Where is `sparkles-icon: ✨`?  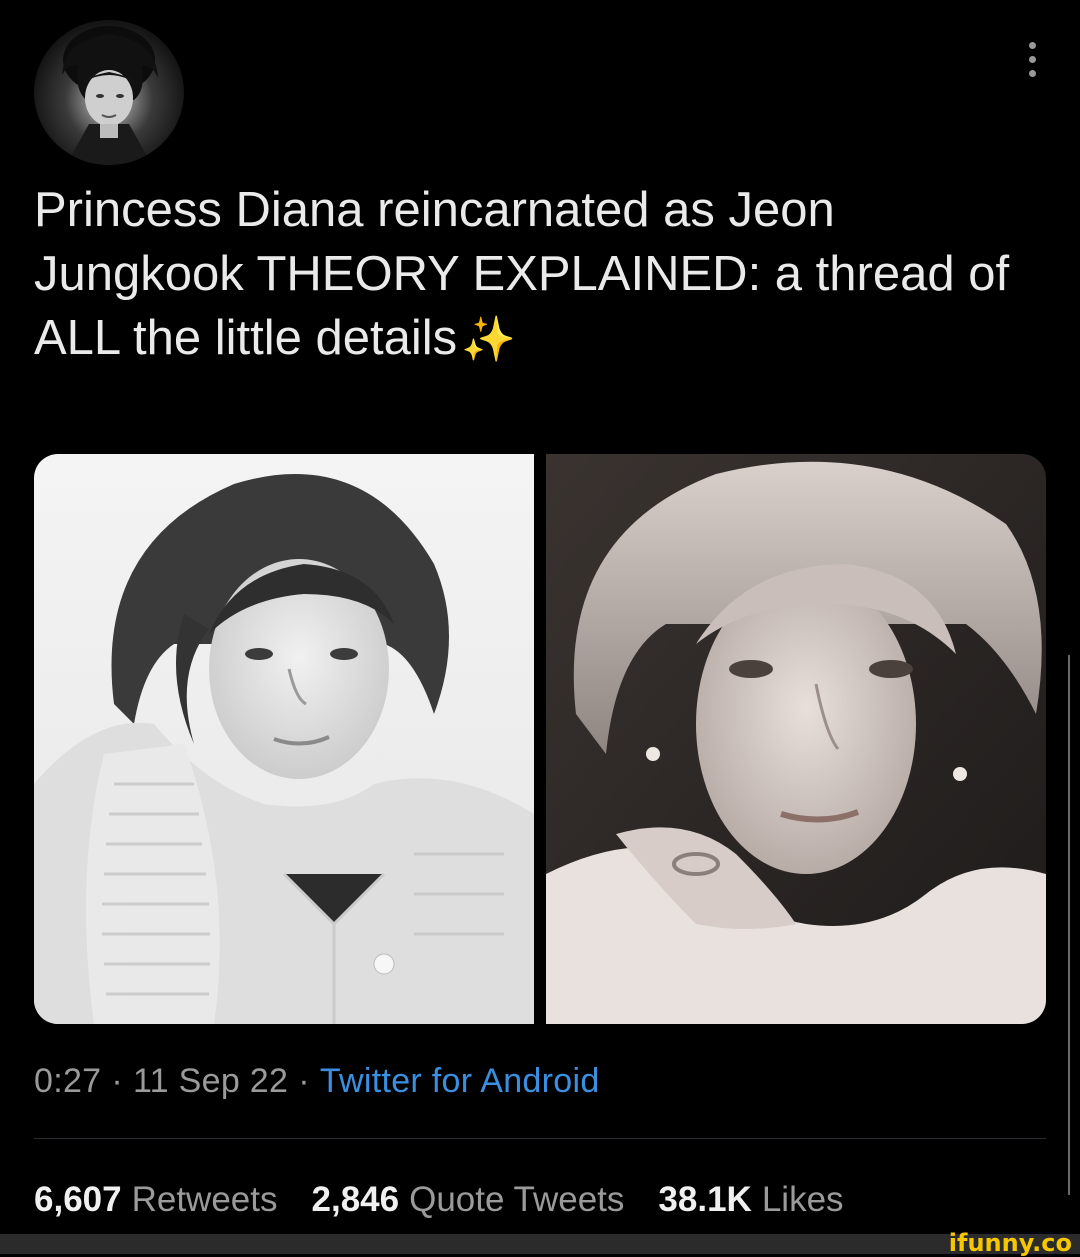
sparkles-icon: ✨ is located at coordinates (488, 339).